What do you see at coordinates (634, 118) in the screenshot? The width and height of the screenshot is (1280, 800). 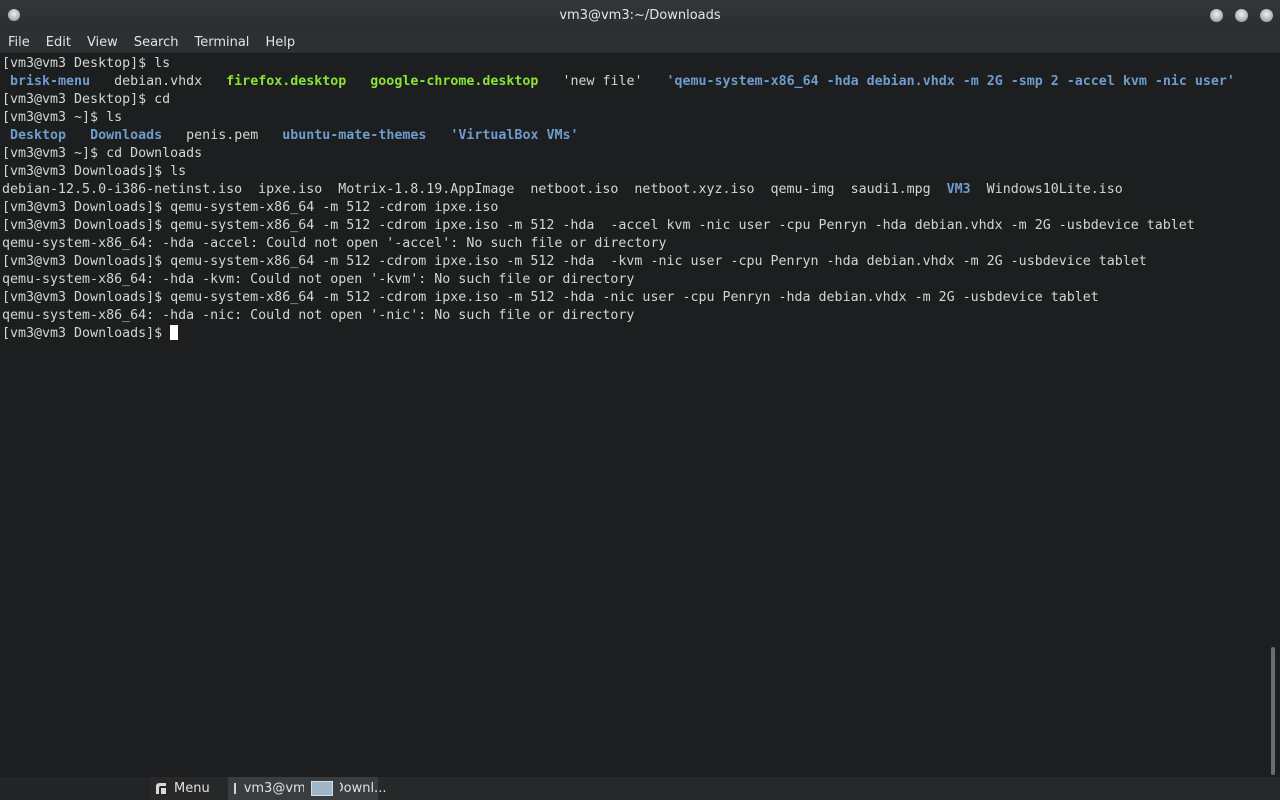 I see `terminal-line: [vm3@vm3 ~]$ ls` at bounding box center [634, 118].